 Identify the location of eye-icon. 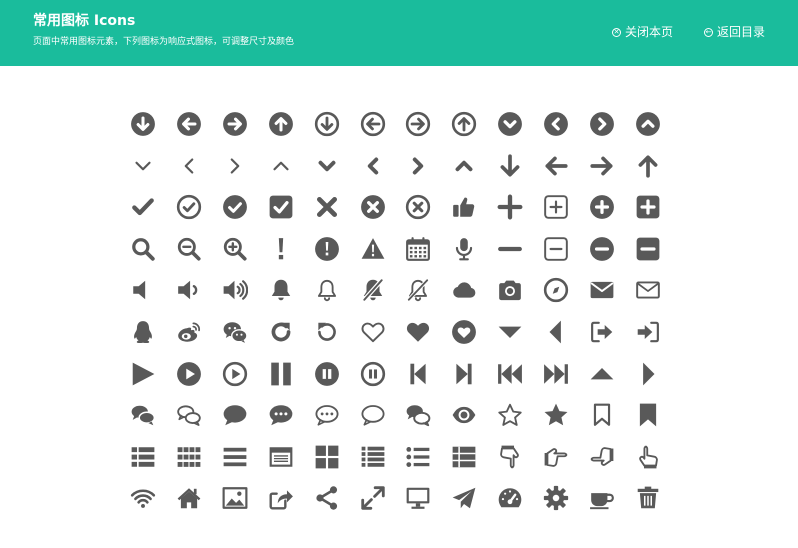
(464, 415).